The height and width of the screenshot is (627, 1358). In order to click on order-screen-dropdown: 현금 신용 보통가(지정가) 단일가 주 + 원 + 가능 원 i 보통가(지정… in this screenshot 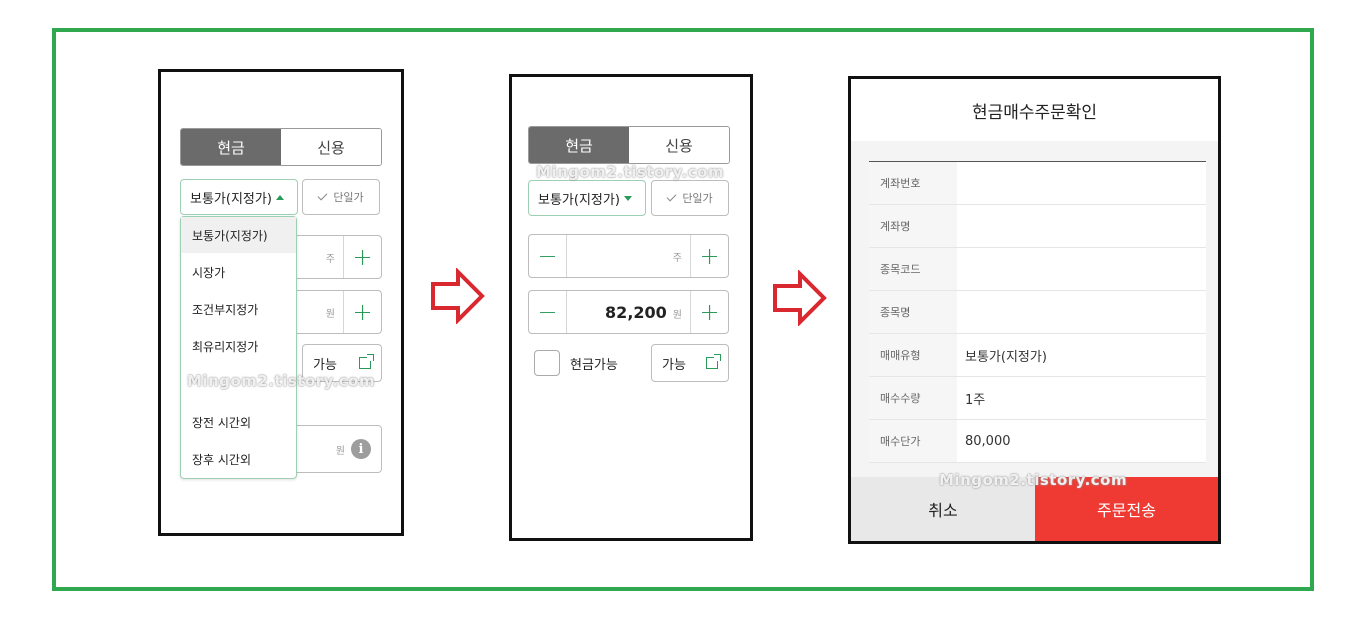, I will do `click(281, 302)`.